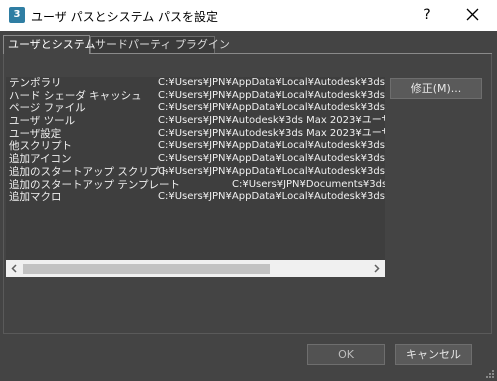  What do you see at coordinates (40, 159) in the screenshot?
I see `path-name: 追加アイコン` at bounding box center [40, 159].